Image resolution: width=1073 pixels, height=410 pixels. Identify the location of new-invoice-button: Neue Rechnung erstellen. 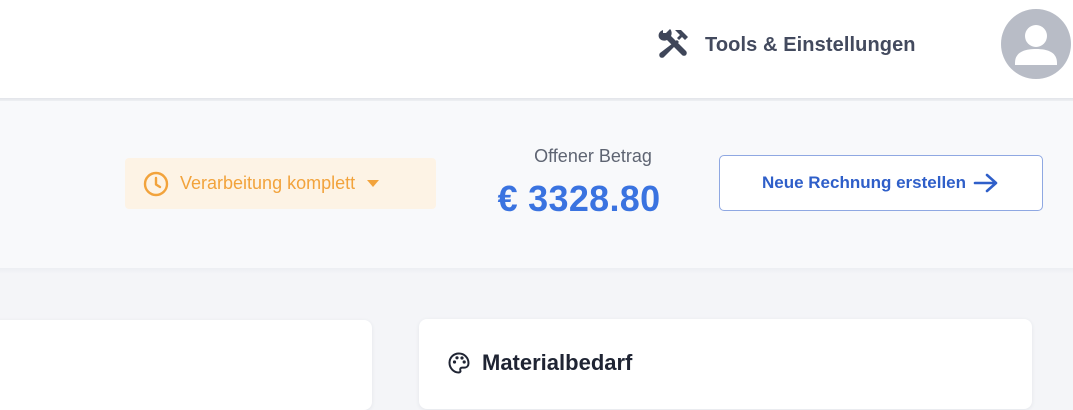
(881, 183).